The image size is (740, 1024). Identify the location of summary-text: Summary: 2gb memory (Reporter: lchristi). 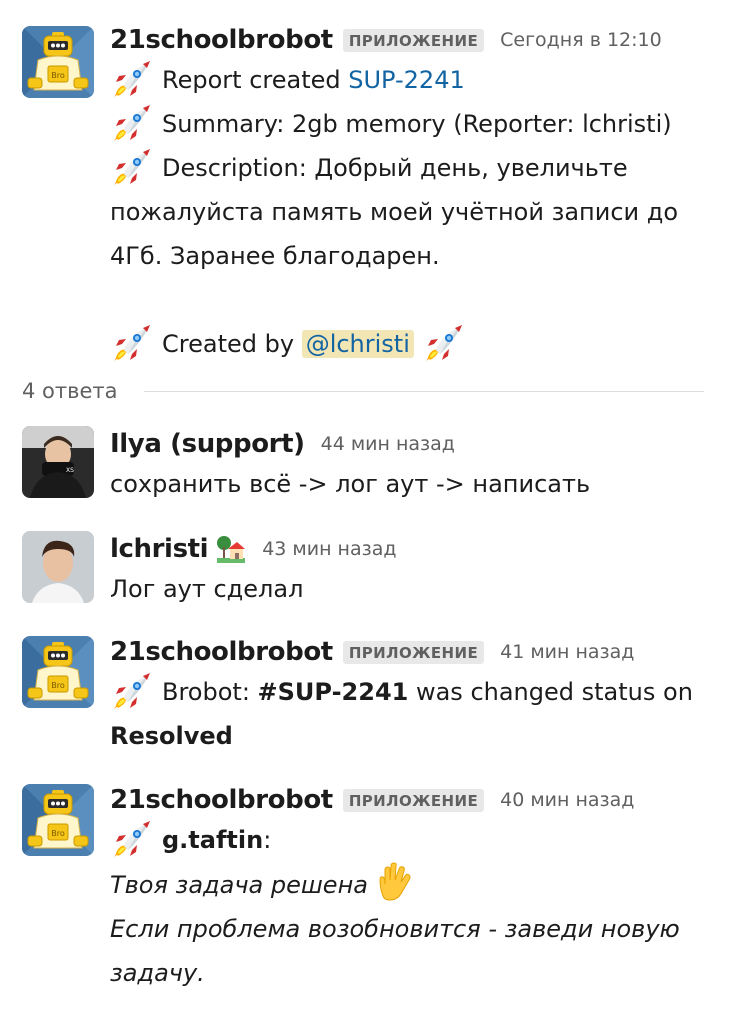
(417, 124).